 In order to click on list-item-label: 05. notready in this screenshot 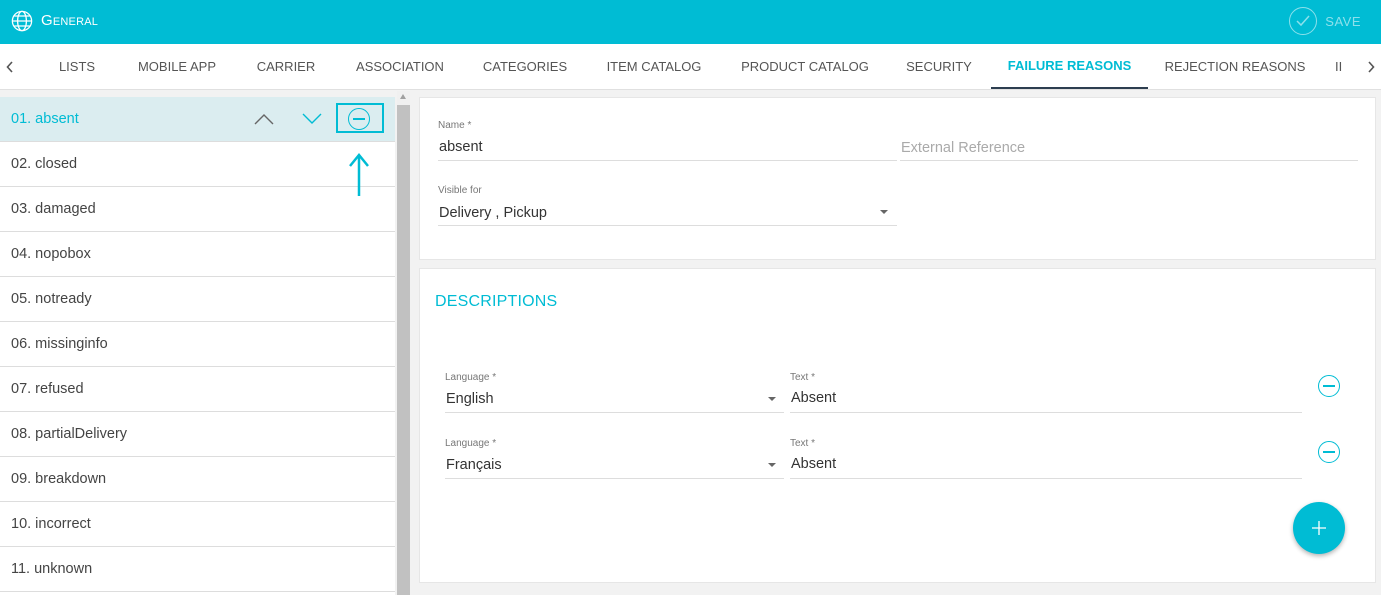, I will do `click(51, 299)`.